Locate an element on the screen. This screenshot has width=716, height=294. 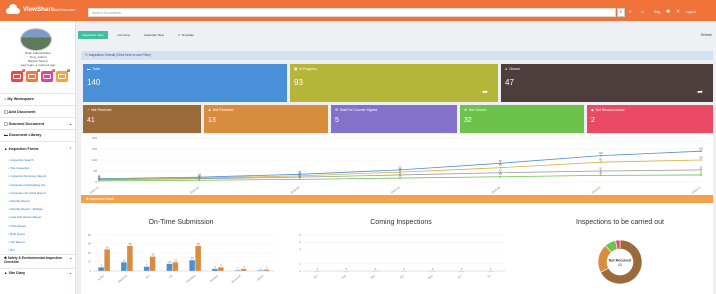
mail-badge: 0 is located at coordinates (18, 75).